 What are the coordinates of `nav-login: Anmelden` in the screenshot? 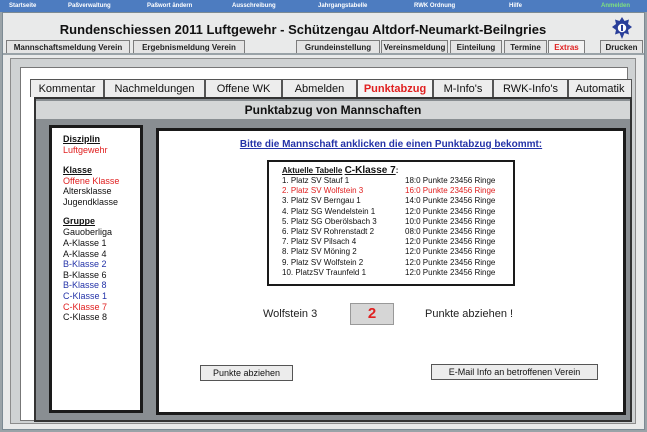 It's located at (615, 6).